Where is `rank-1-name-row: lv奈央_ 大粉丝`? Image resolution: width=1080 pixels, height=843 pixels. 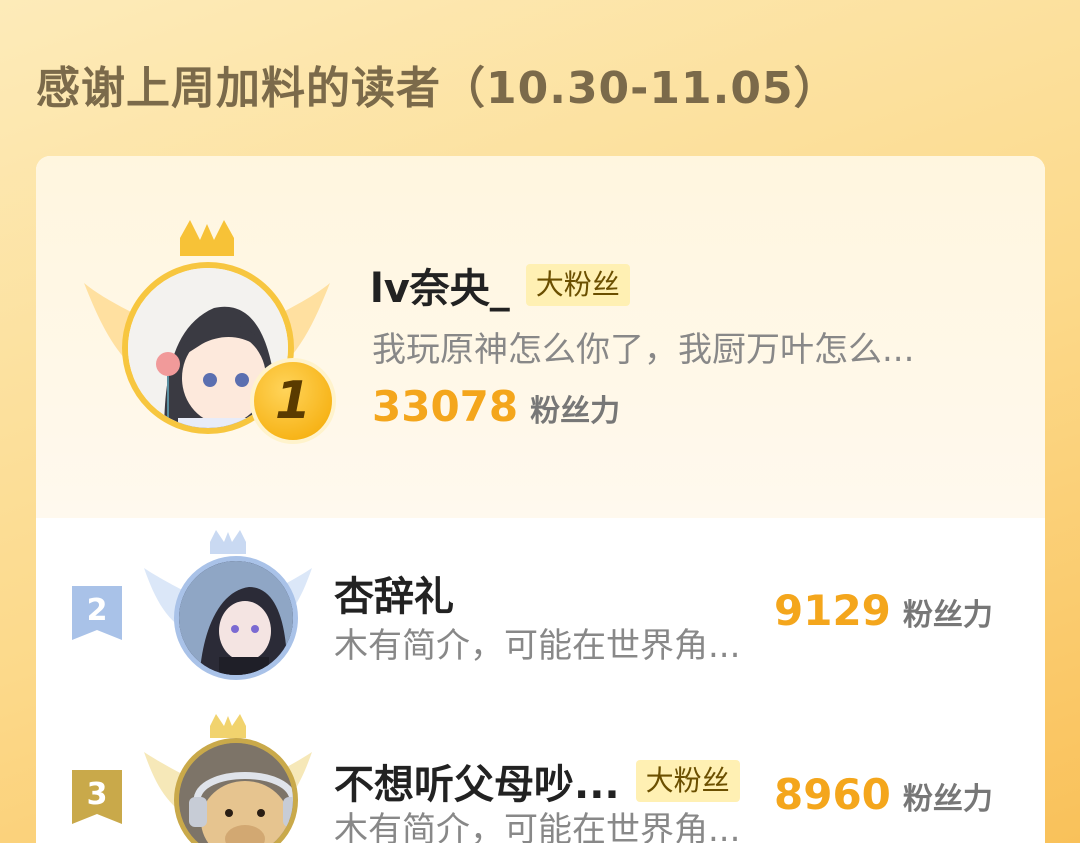
rank-1-name-row: lv奈央_ 大粉丝 is located at coordinates (500, 285).